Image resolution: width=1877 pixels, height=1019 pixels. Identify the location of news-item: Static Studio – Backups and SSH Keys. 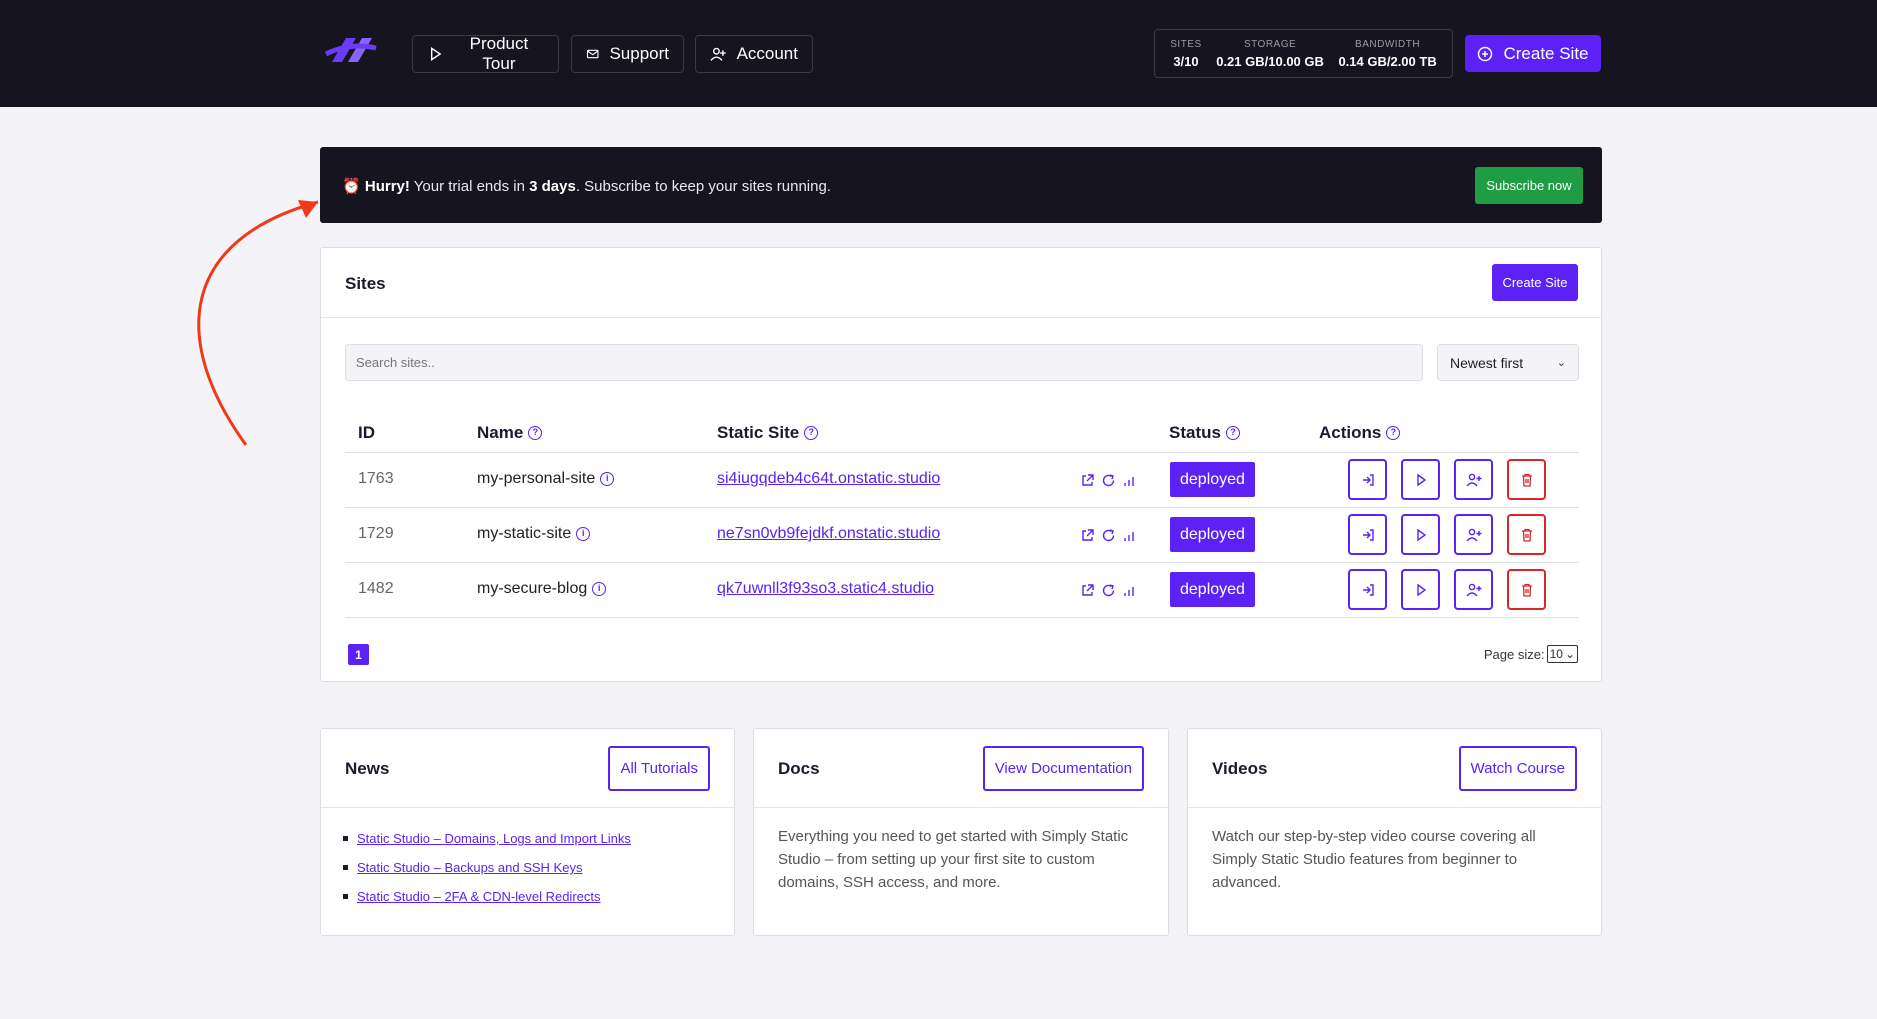
(487, 867).